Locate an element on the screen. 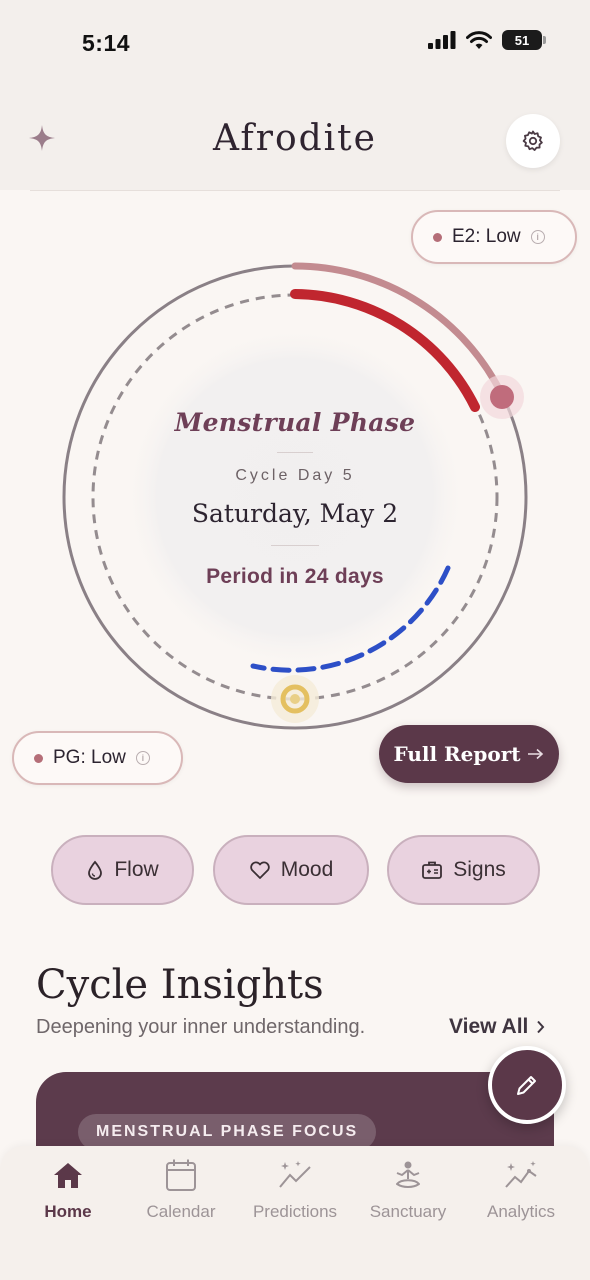 This screenshot has width=590, height=1280. pg-hormone-pill: PG: Low i is located at coordinates (97, 758).